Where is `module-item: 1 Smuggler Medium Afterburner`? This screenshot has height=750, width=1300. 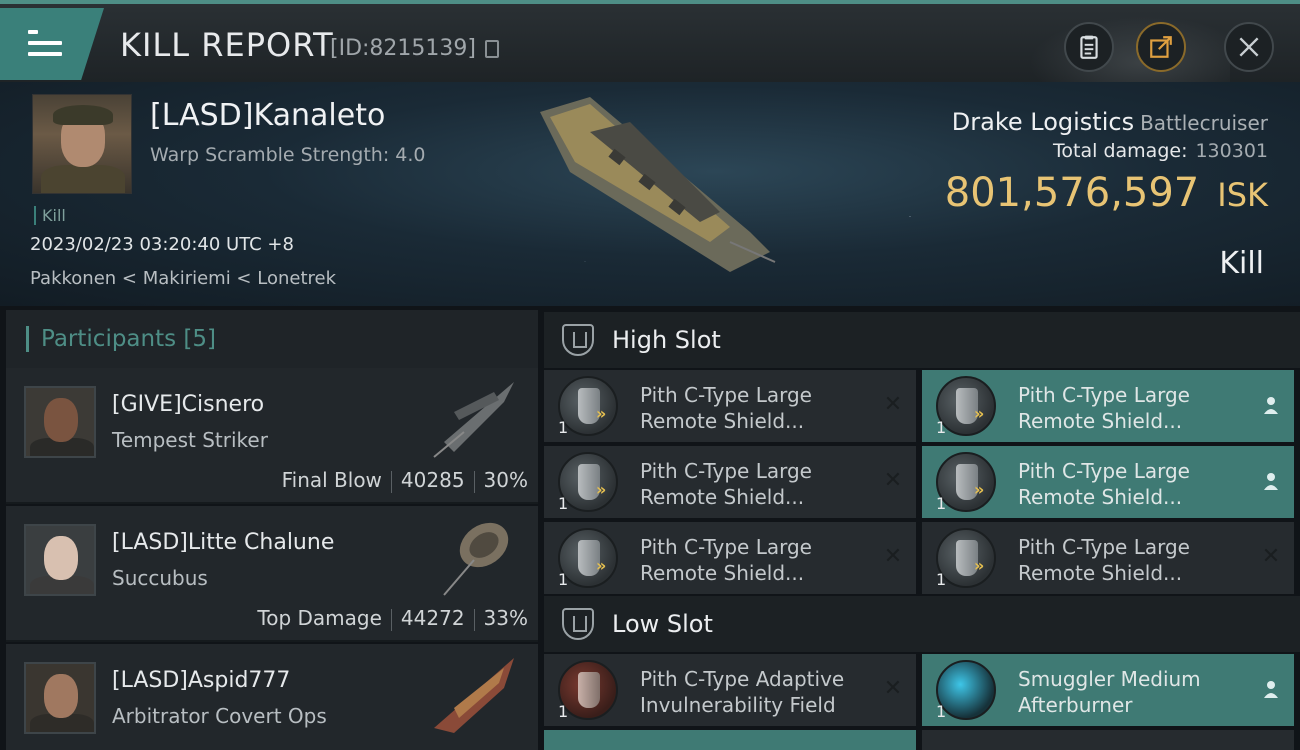
module-item: 1 Smuggler Medium Afterburner is located at coordinates (1108, 690).